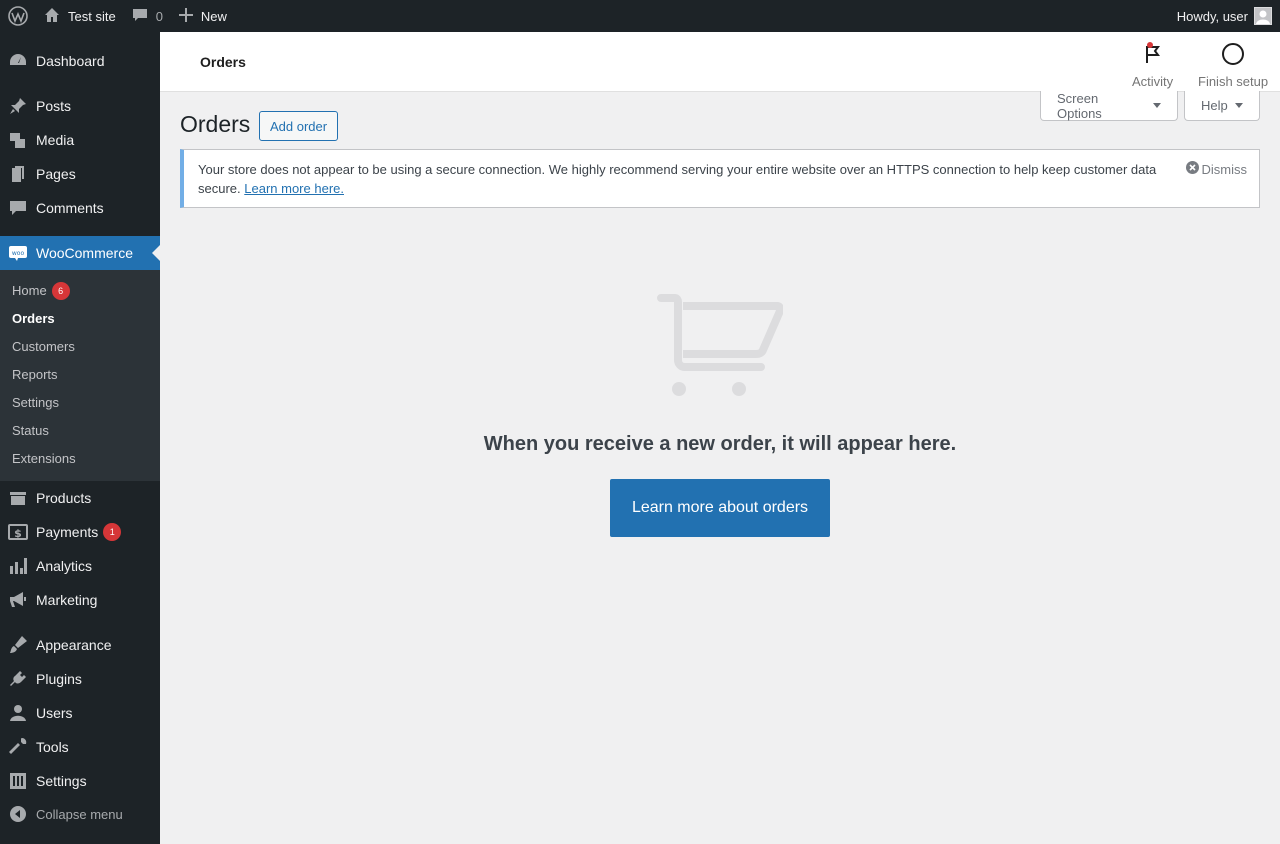 Image resolution: width=1280 pixels, height=844 pixels. What do you see at coordinates (18, 679) in the screenshot?
I see `plug-icon` at bounding box center [18, 679].